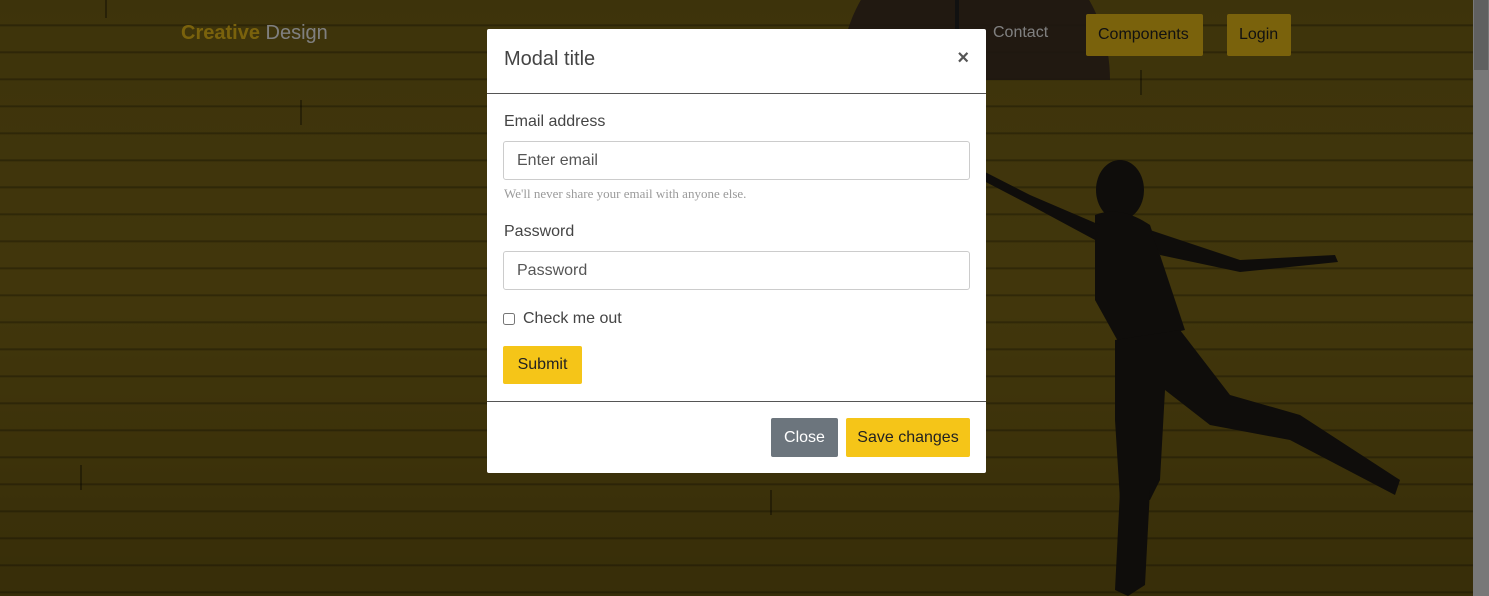 This screenshot has width=1489, height=596. I want to click on email-label: Email address, so click(555, 121).